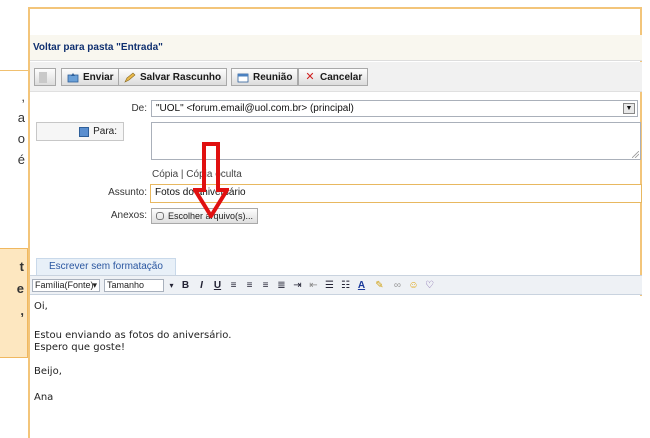 This screenshot has height=438, width=650. I want to click on font-family-select: Família(Fonte) ▾, so click(66, 285).